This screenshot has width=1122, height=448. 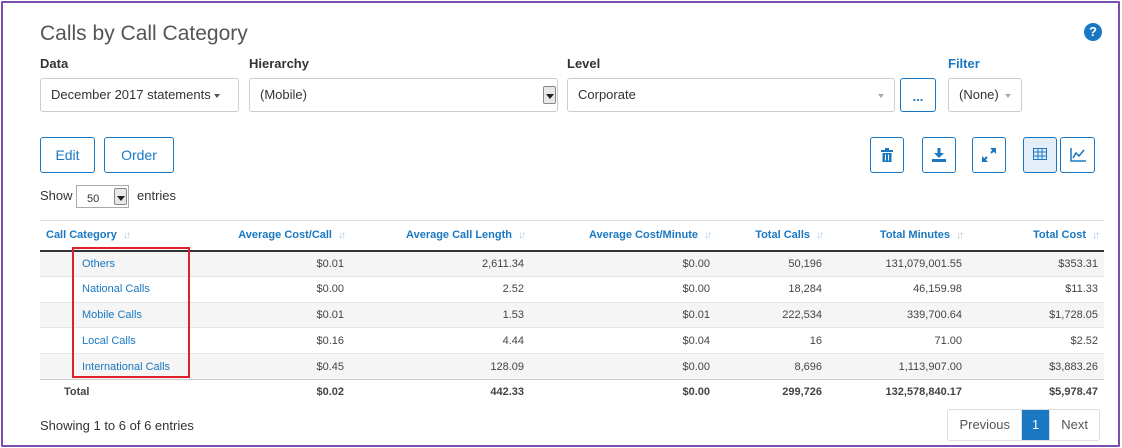 I want to click on data-dropdown-value: December 2017 statements, so click(x=131, y=94).